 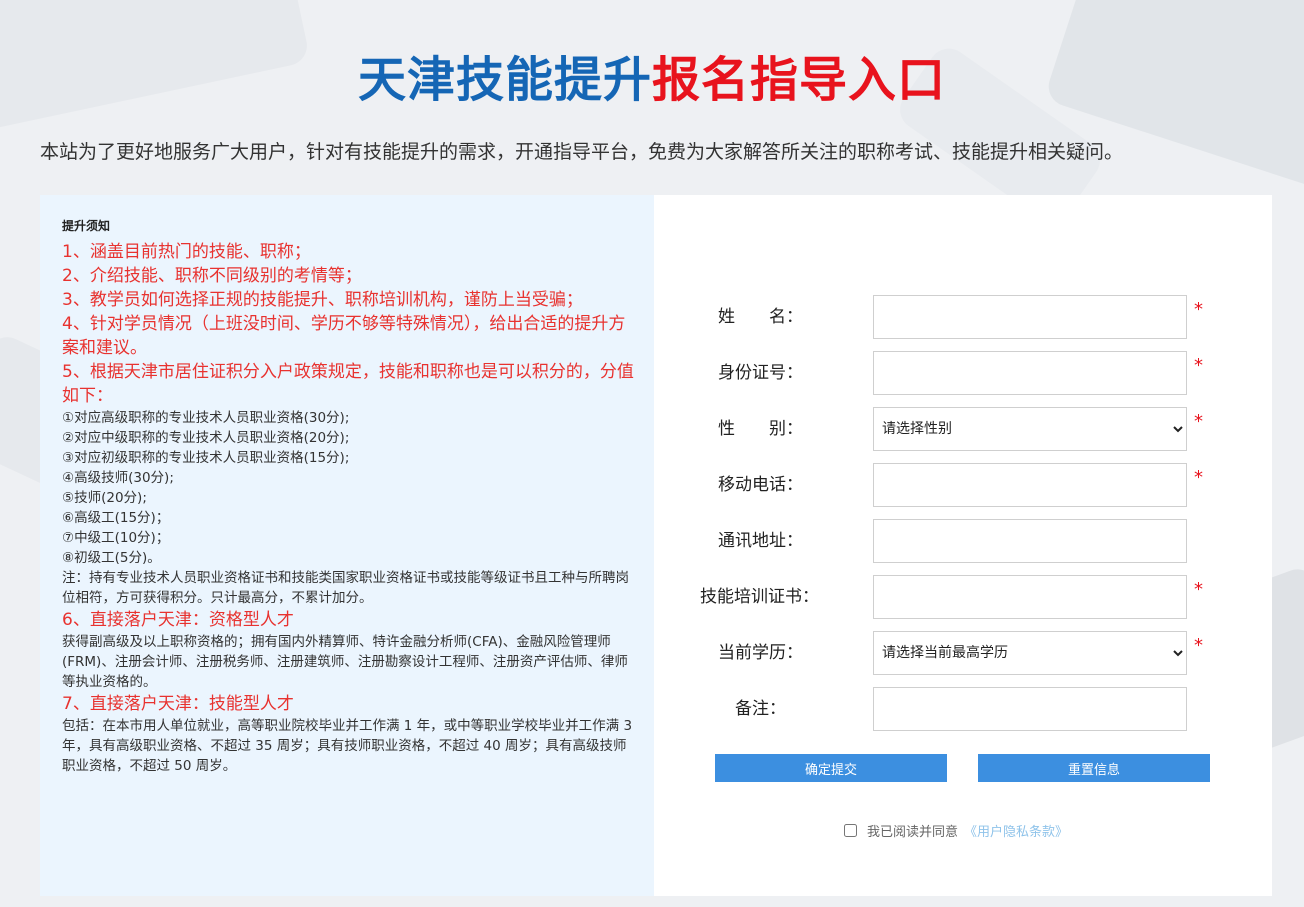 I want to click on score-item: ⑦中级工(10分)；, so click(x=116, y=538).